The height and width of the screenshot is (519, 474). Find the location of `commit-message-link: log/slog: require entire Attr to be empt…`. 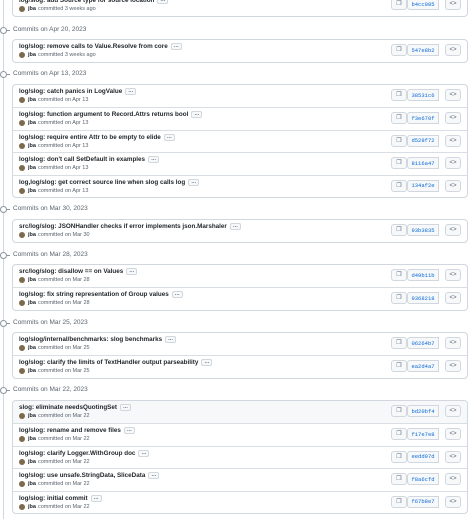

commit-message-link: log/slog: require entire Attr to be empt… is located at coordinates (97, 137).